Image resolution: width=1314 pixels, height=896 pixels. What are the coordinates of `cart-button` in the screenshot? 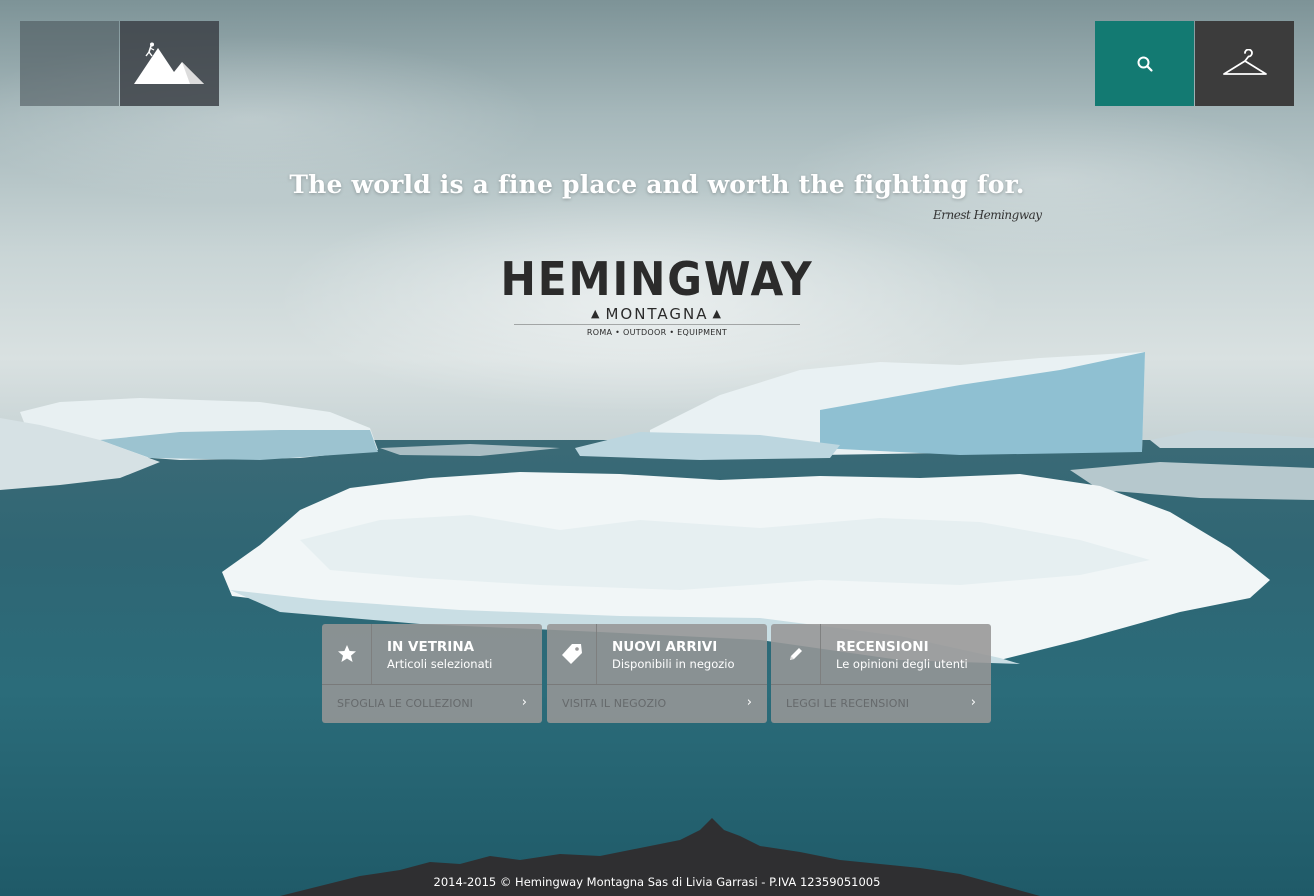 It's located at (1244, 63).